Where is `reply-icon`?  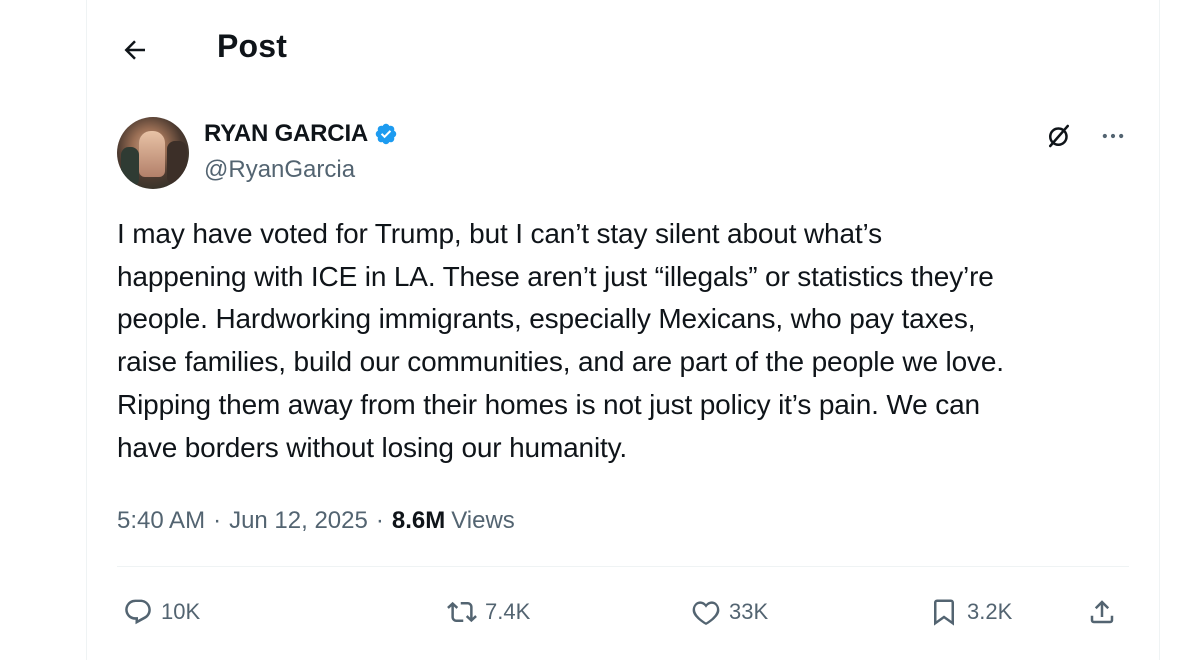 reply-icon is located at coordinates (138, 612).